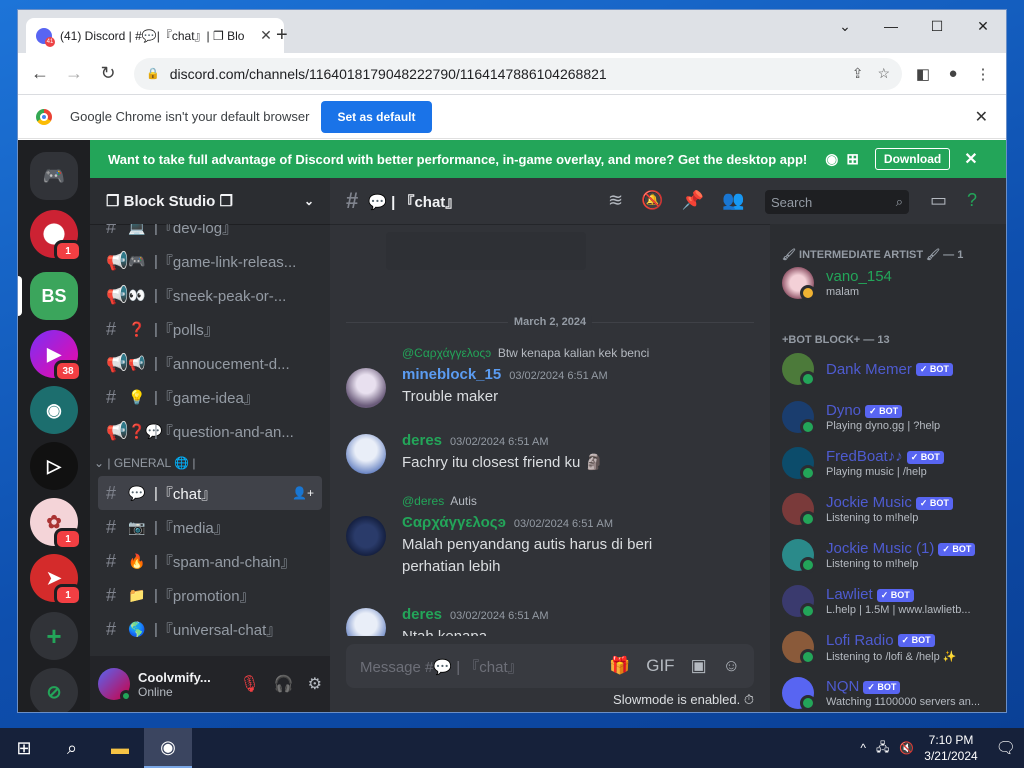  Describe the element at coordinates (683, 699) in the screenshot. I see `slowmode-notice: Slowmode is enabled. ⏱` at that location.